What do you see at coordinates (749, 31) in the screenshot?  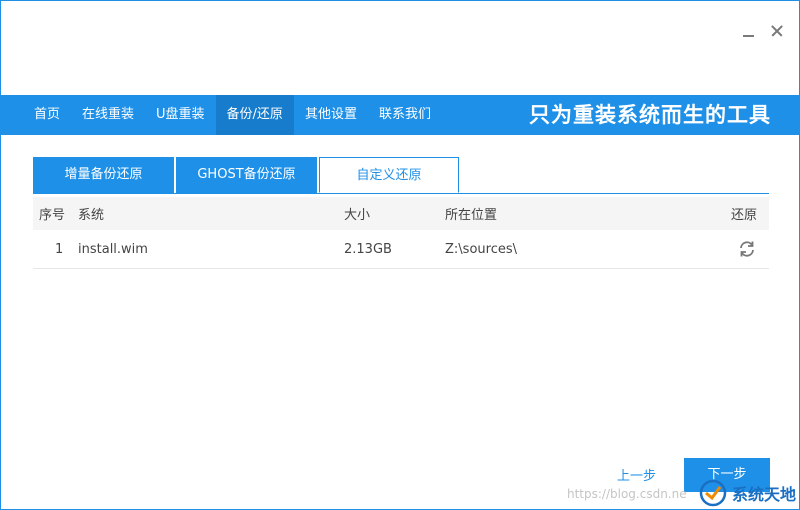 I see `minimize-icon` at bounding box center [749, 31].